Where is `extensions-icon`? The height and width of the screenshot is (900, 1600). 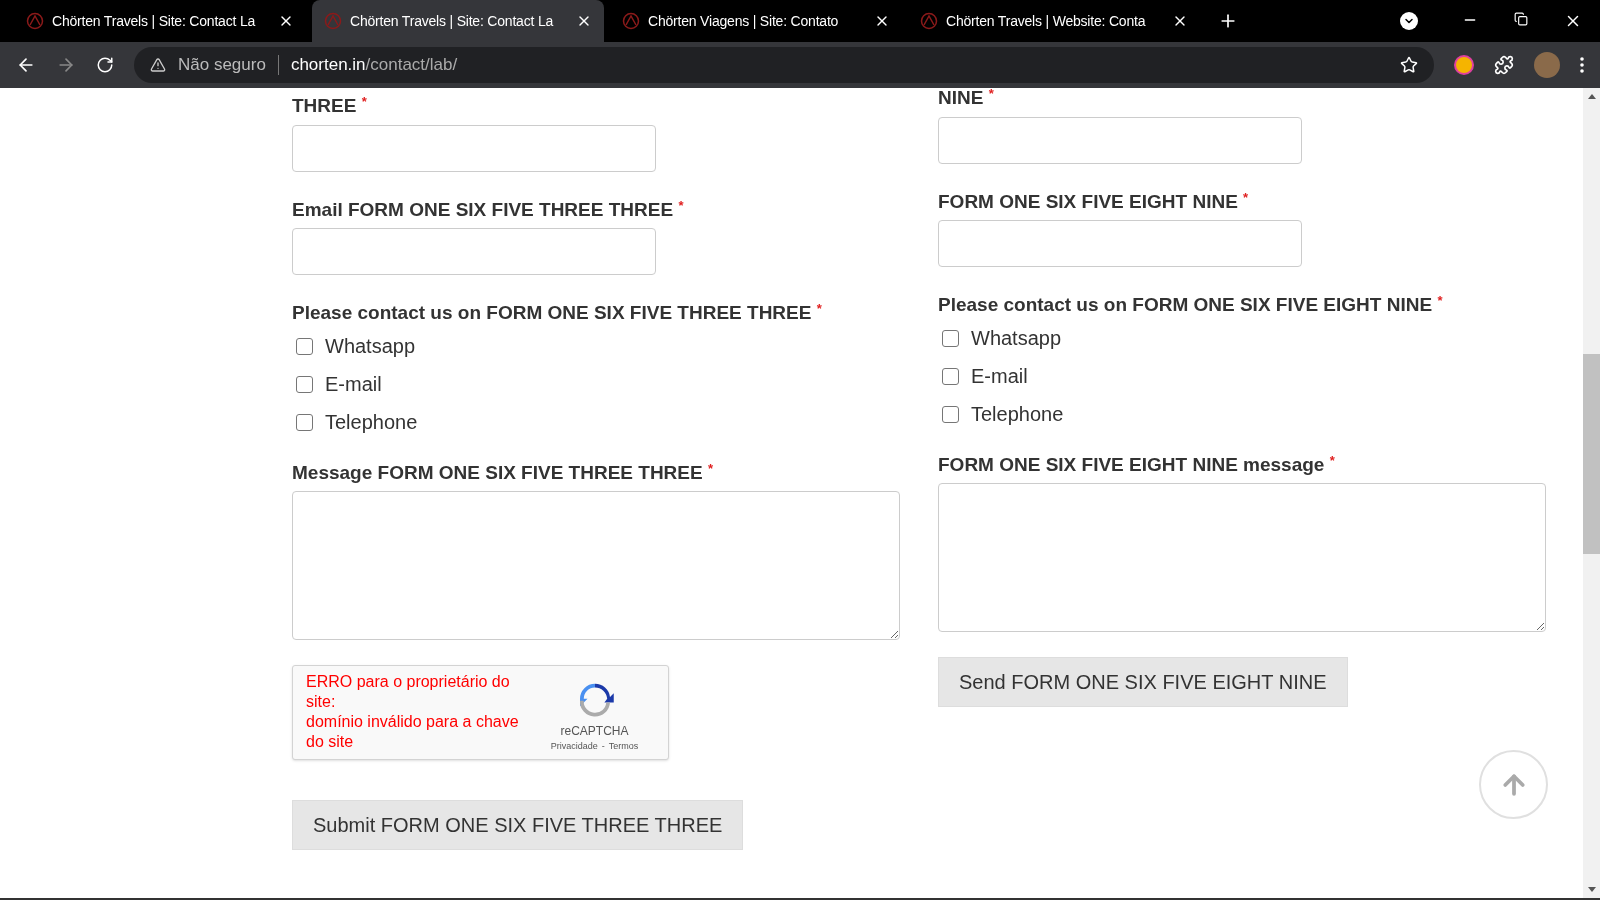 extensions-icon is located at coordinates (1504, 65).